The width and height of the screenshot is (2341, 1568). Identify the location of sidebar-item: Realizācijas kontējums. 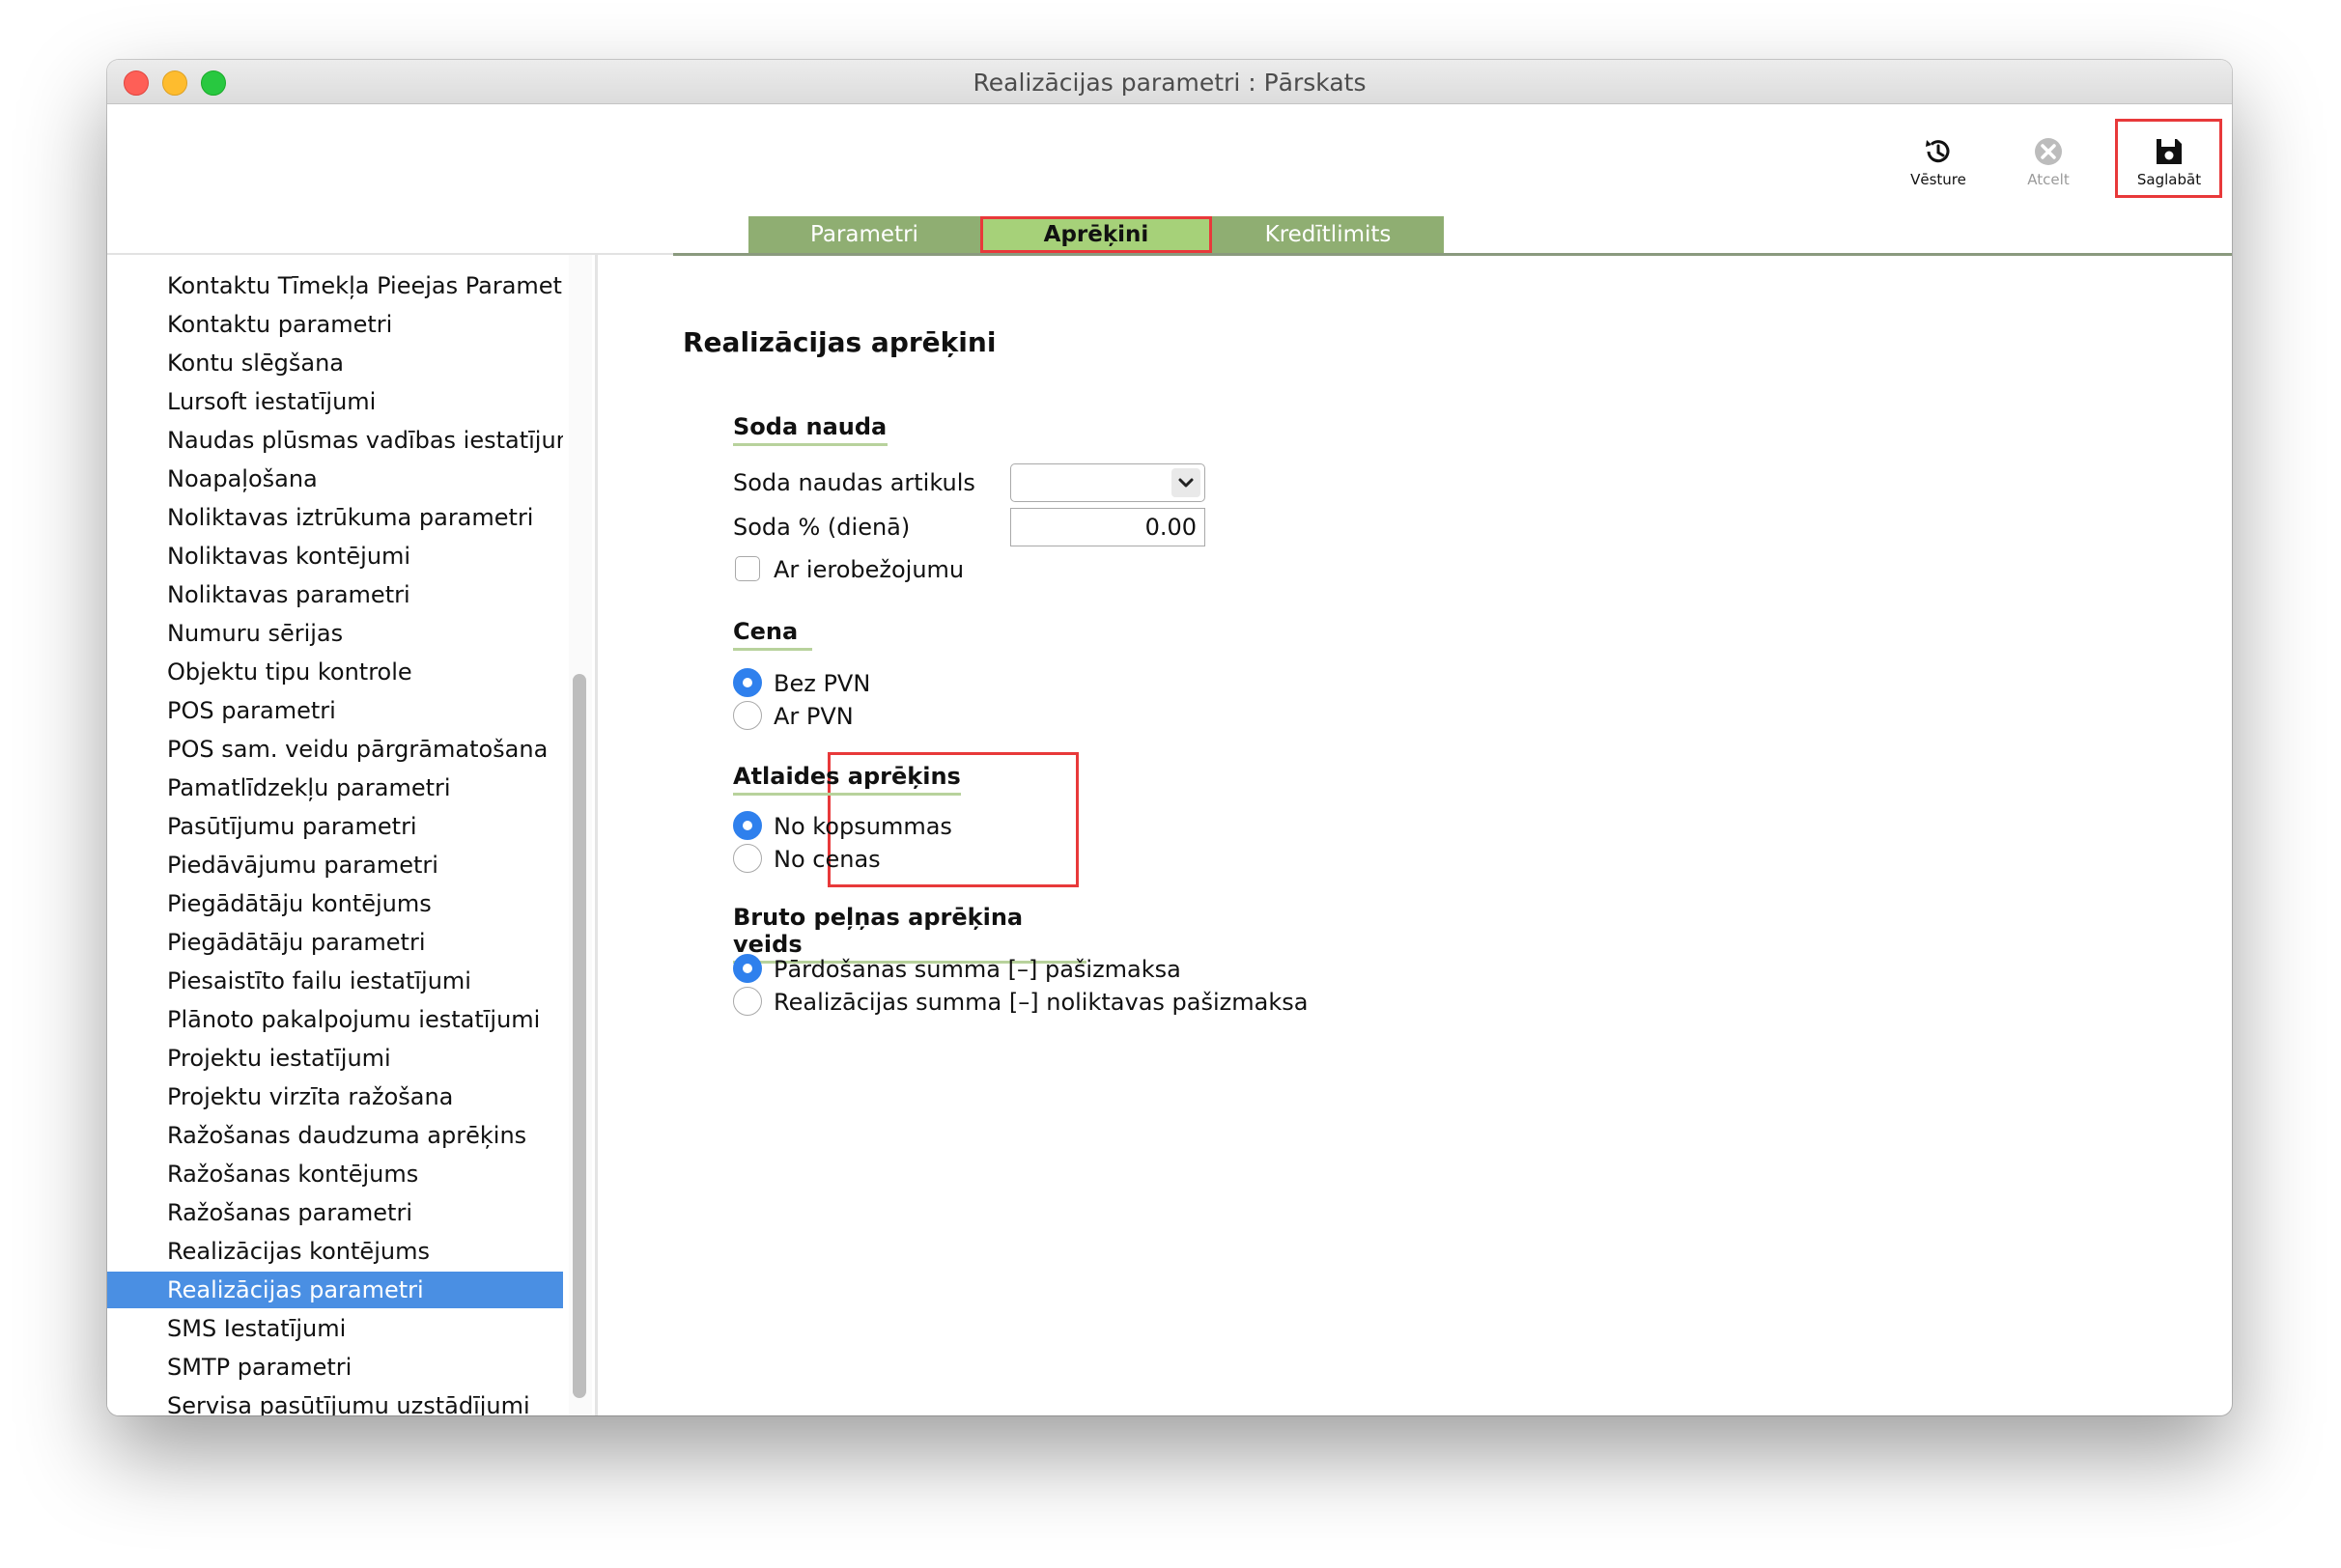
(335, 1252).